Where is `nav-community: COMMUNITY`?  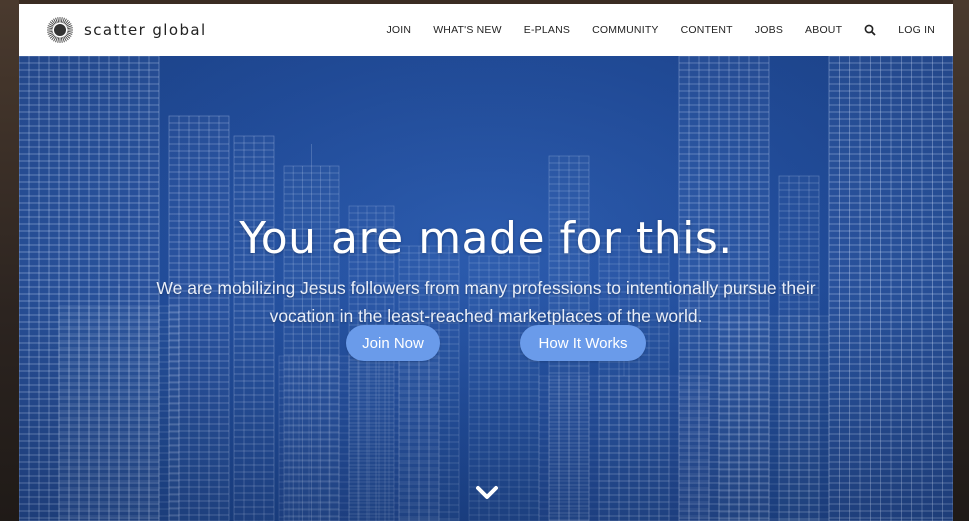
nav-community: COMMUNITY is located at coordinates (625, 30).